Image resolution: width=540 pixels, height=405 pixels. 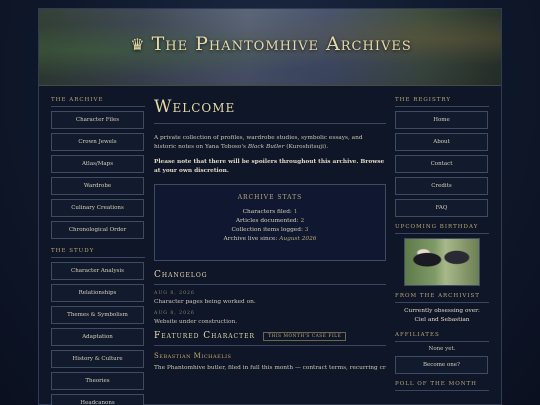 What do you see at coordinates (97, 271) in the screenshot?
I see `nav-character-analysis: Character Analysis` at bounding box center [97, 271].